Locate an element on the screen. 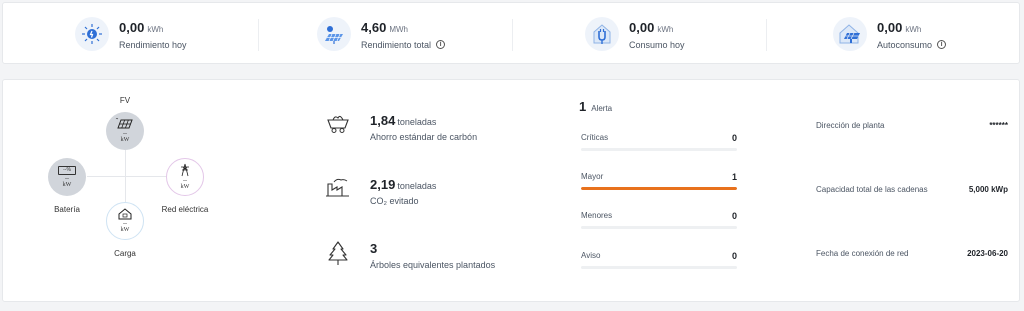 The height and width of the screenshot is (311, 1024). battery-node: --% -- kW is located at coordinates (67, 177).